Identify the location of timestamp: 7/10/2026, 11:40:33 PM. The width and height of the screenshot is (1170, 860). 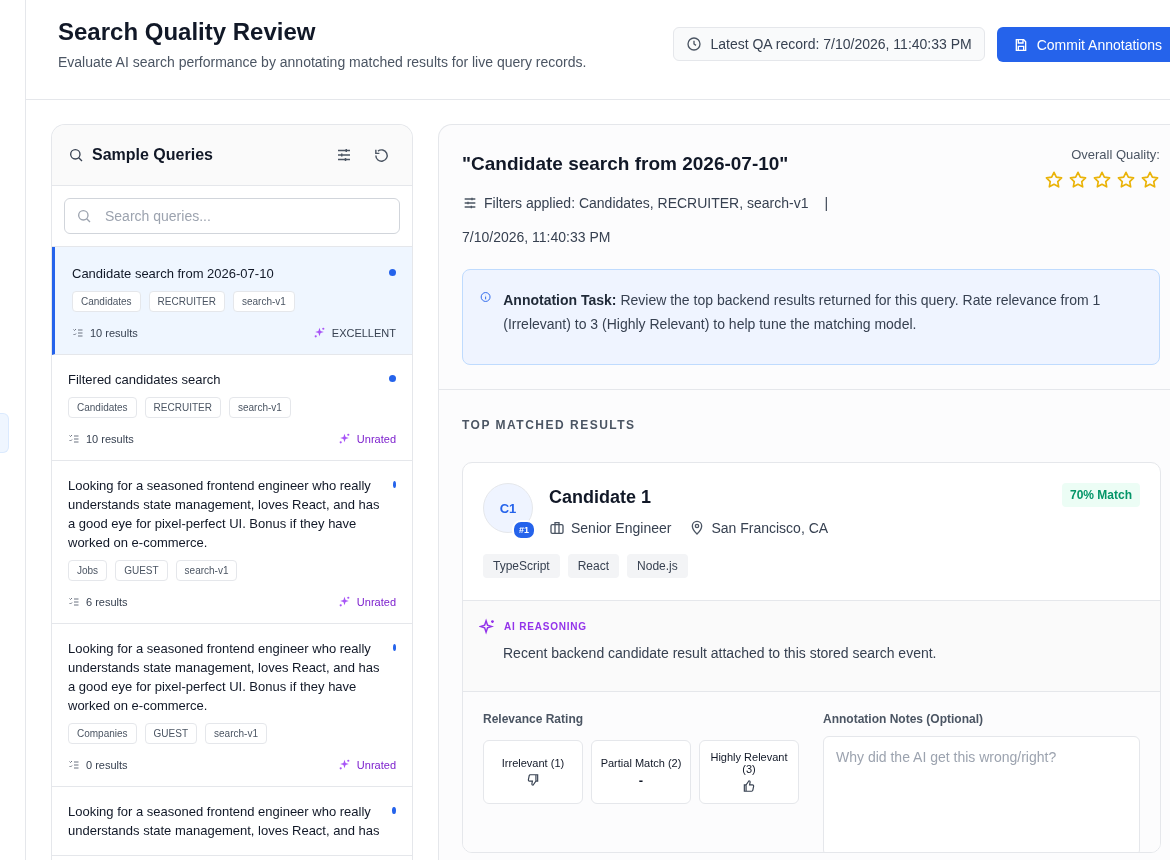
(537, 237).